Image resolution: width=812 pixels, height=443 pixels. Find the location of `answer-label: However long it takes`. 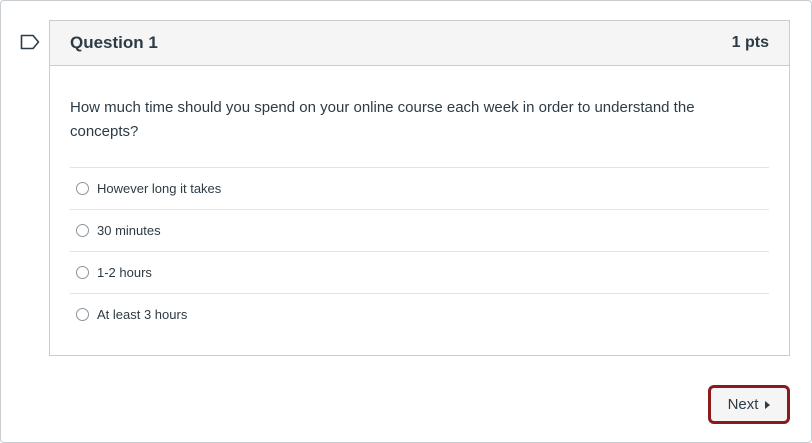

answer-label: However long it takes is located at coordinates (159, 188).